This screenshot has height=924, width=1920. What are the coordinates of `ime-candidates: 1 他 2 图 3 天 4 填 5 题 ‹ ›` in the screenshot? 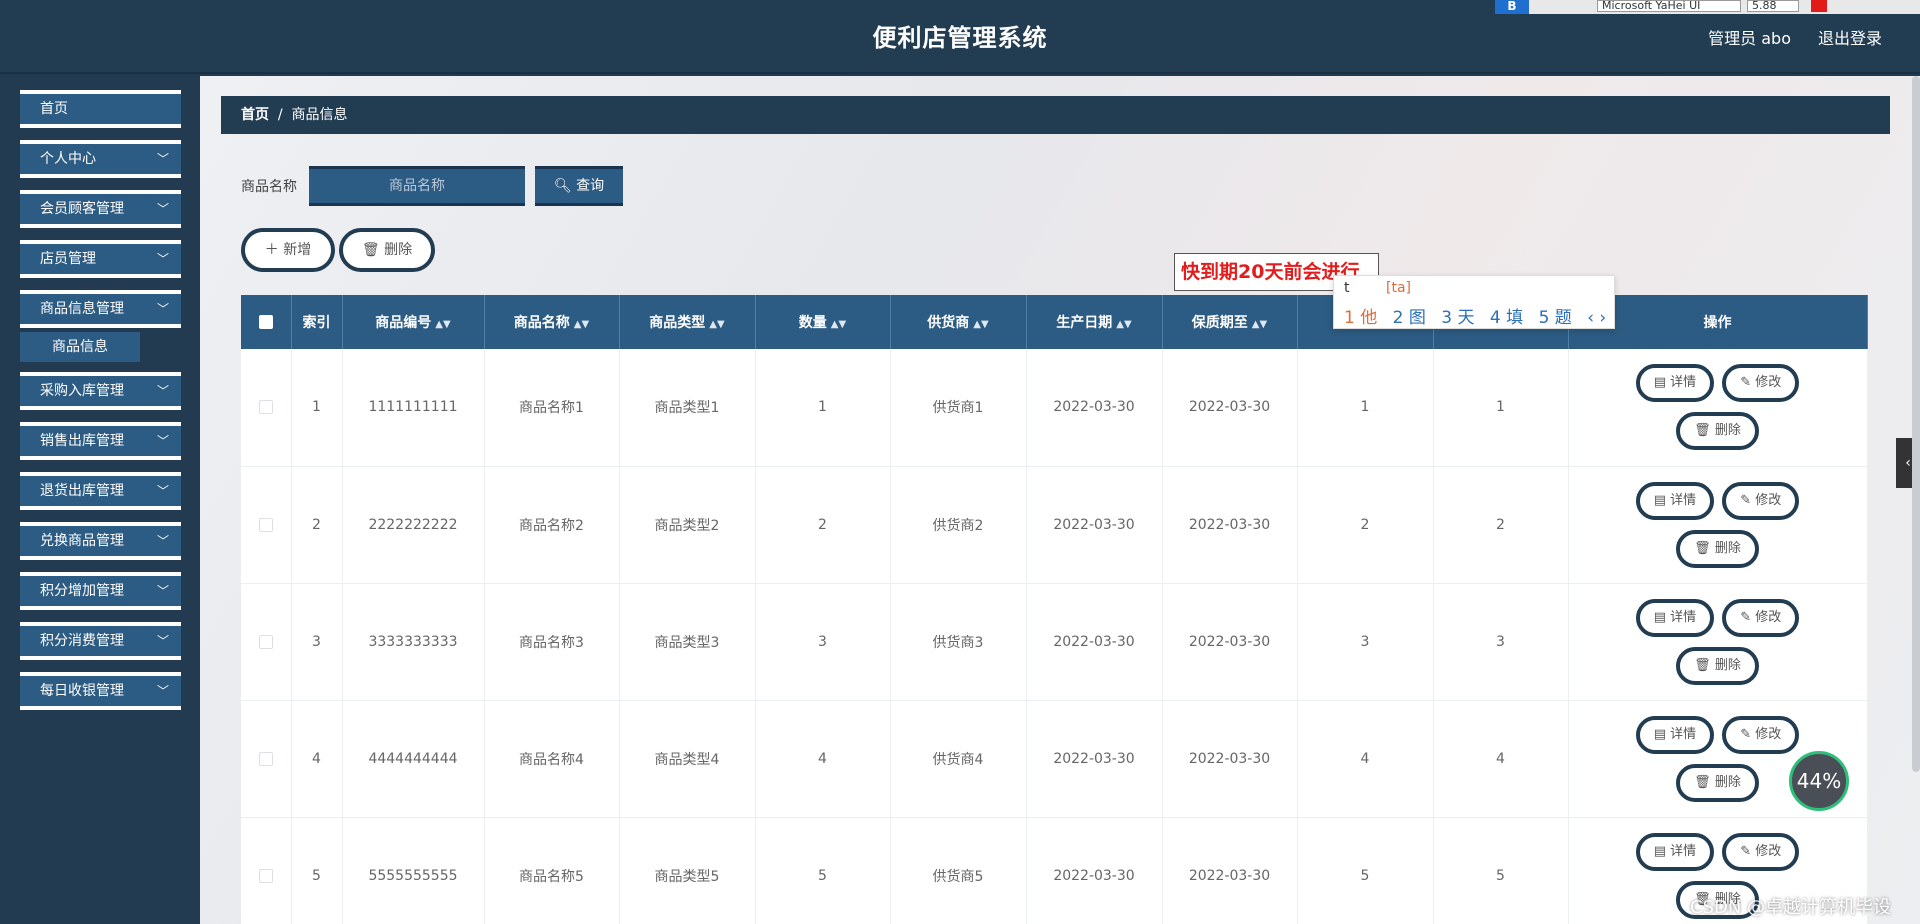 It's located at (1480, 315).